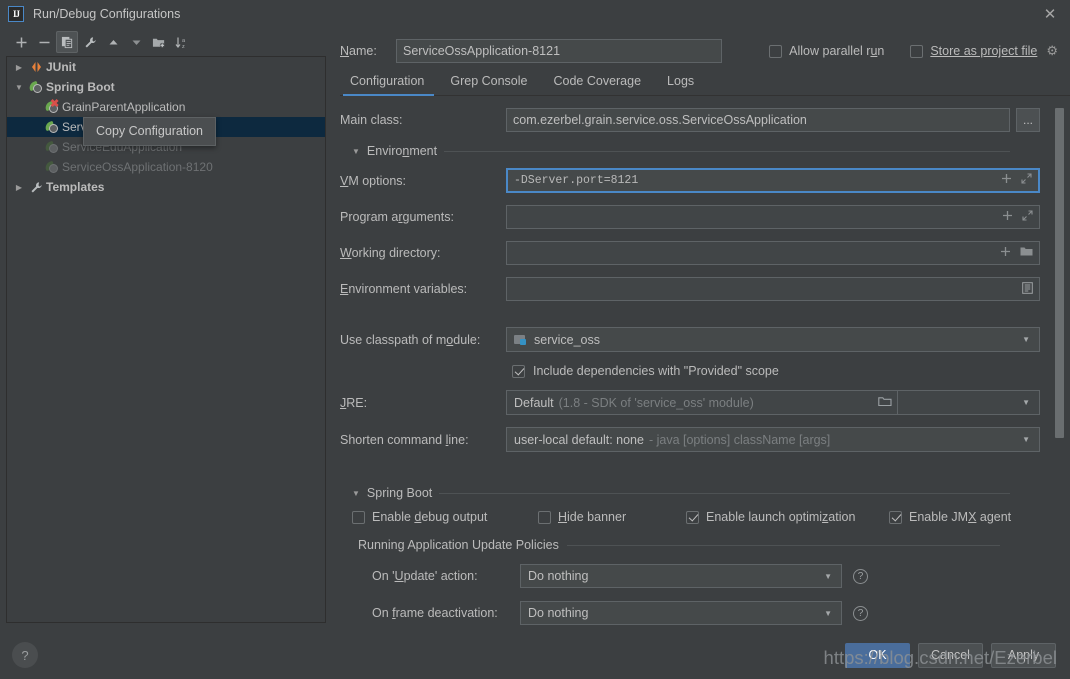  I want to click on spring-boot-section-title: Spring Boot, so click(399, 493).